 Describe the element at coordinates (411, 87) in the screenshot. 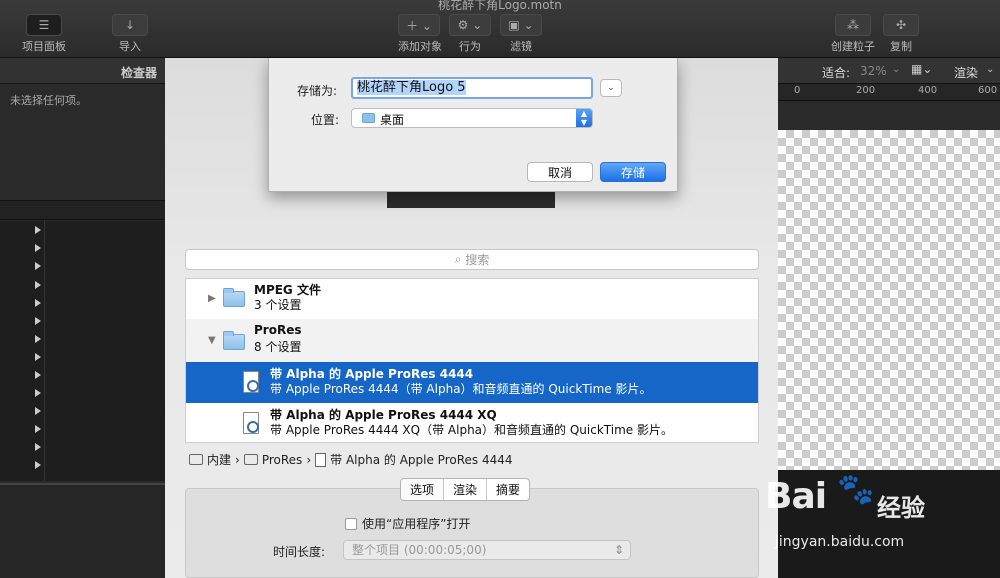

I see `filename-text: 桃花醉下角Logo 5` at that location.